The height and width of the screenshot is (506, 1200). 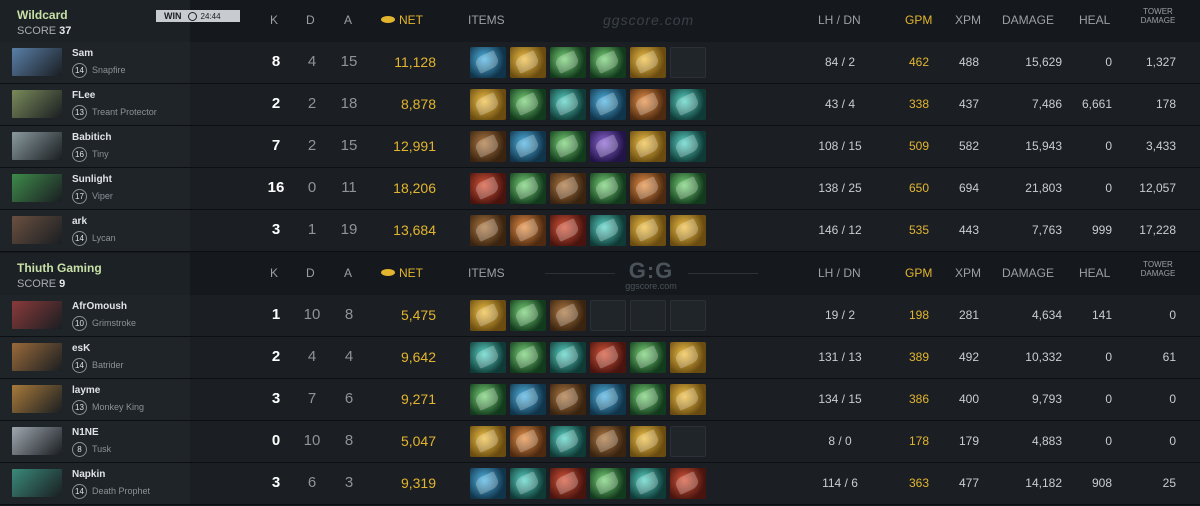 I want to click on player-name: Babitich, so click(x=91, y=137).